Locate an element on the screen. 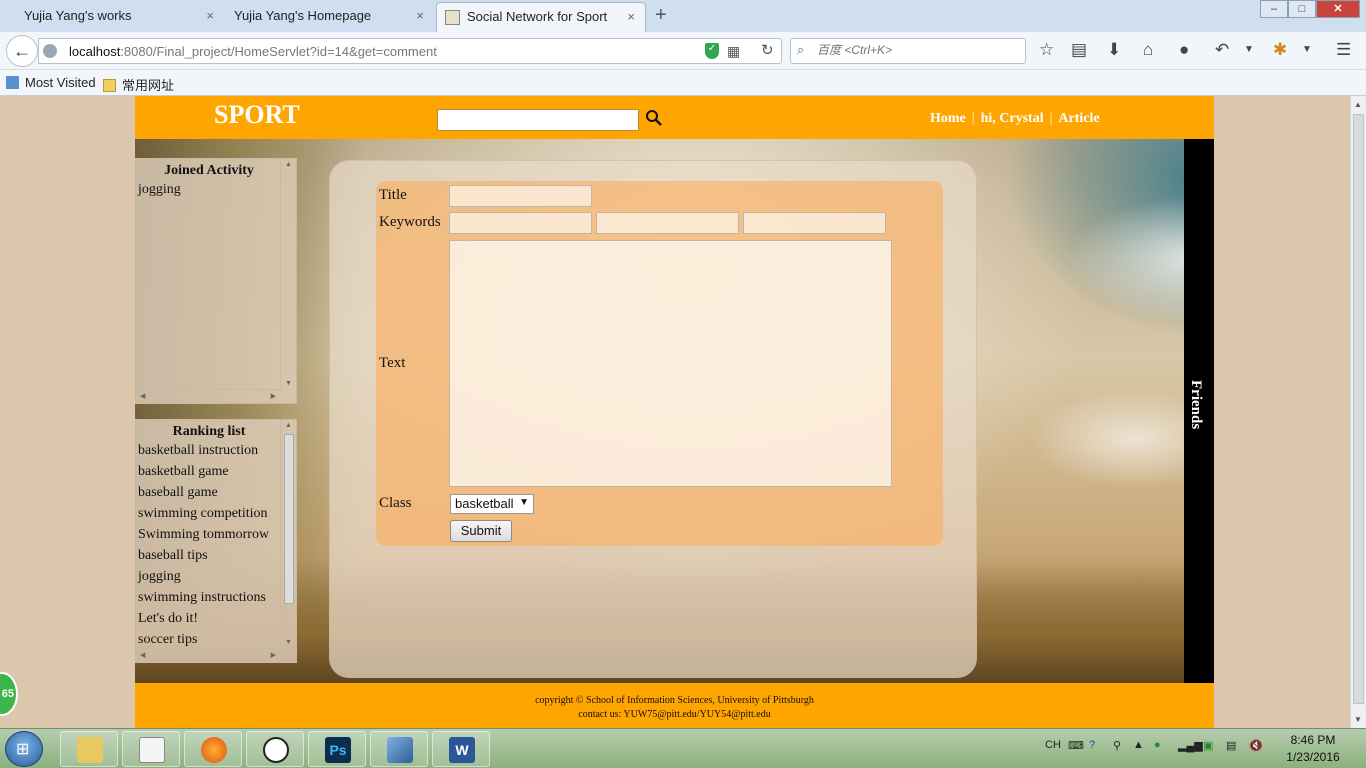 The image size is (1366, 768). taskbar-photoshop: Ps is located at coordinates (337, 749).